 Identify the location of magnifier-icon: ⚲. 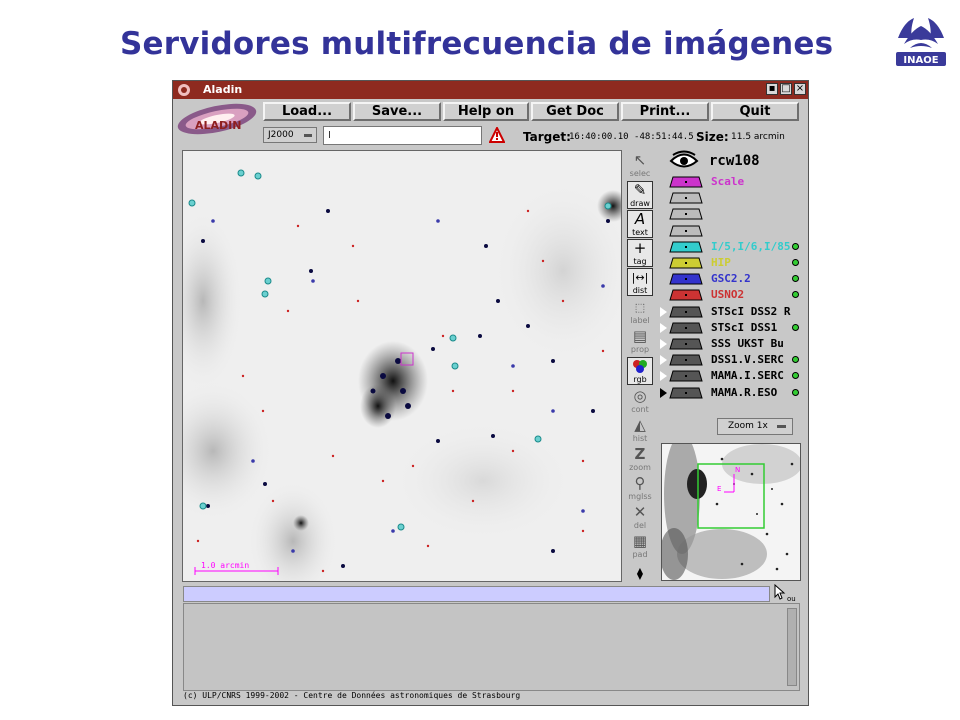
(640, 483).